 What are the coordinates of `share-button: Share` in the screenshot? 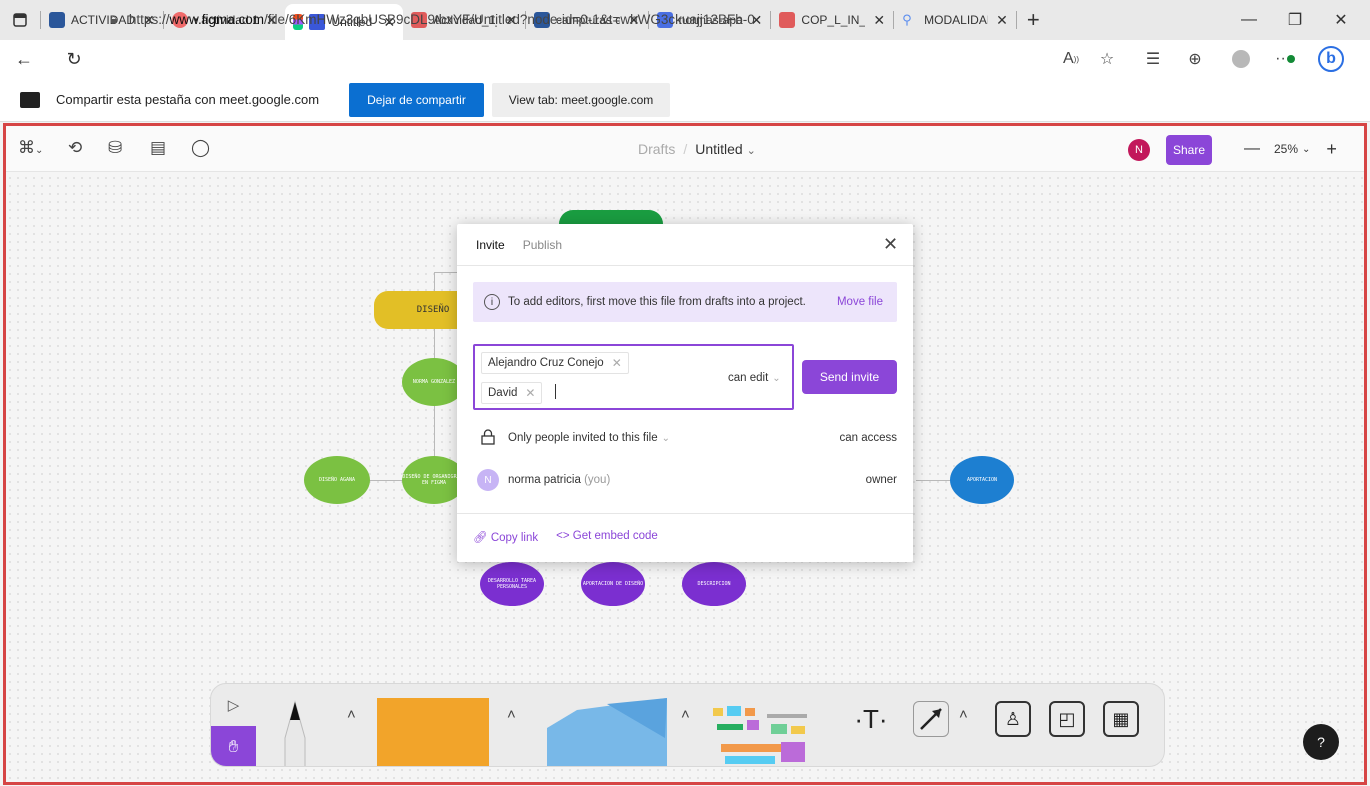 It's located at (1189, 150).